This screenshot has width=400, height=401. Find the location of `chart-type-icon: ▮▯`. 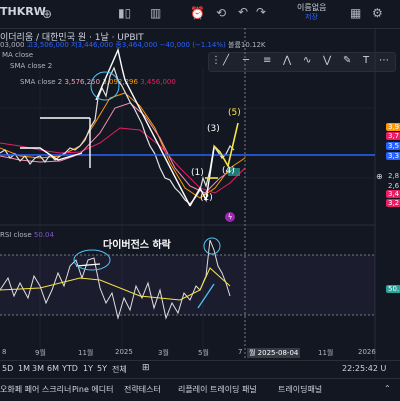

chart-type-icon: ▮▯ is located at coordinates (124, 13).